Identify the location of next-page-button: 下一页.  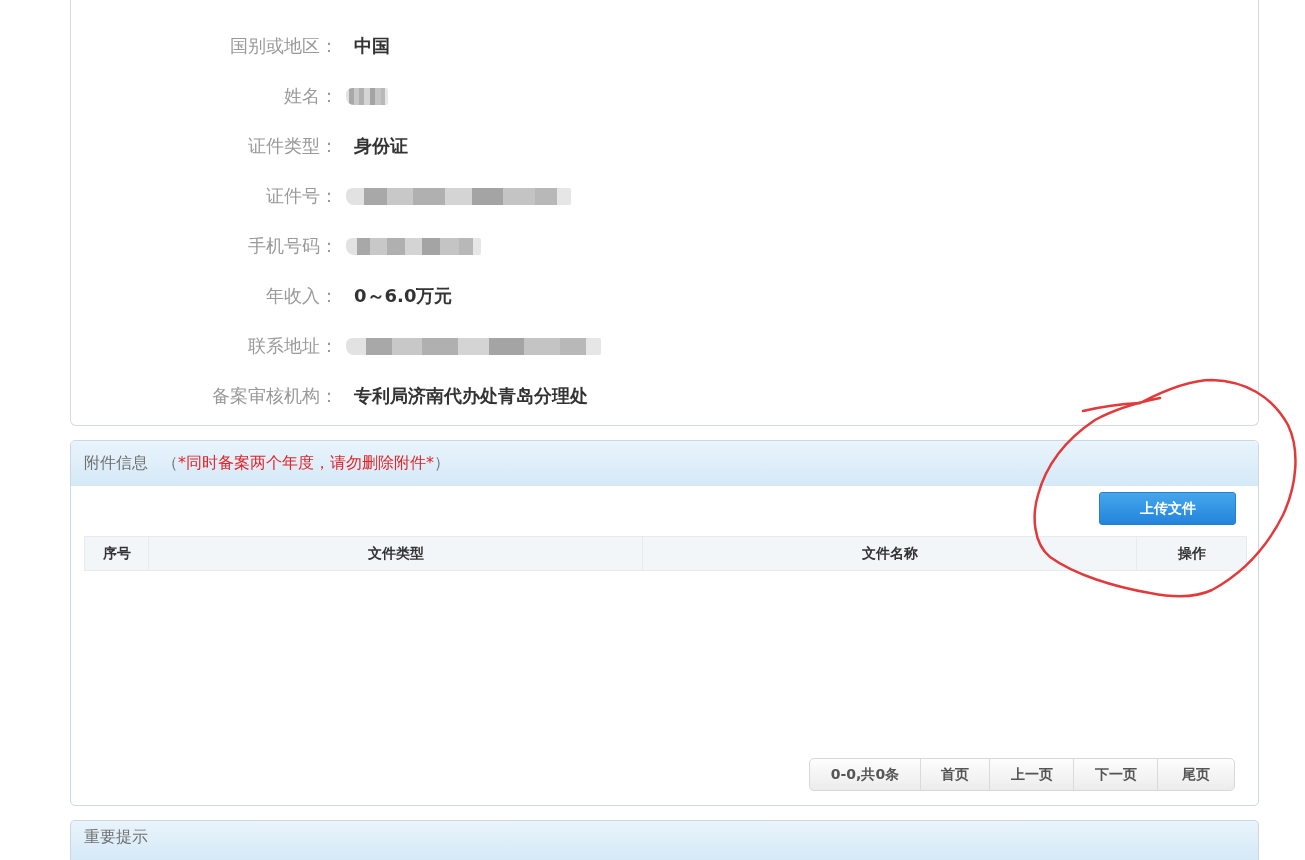
(1115, 774).